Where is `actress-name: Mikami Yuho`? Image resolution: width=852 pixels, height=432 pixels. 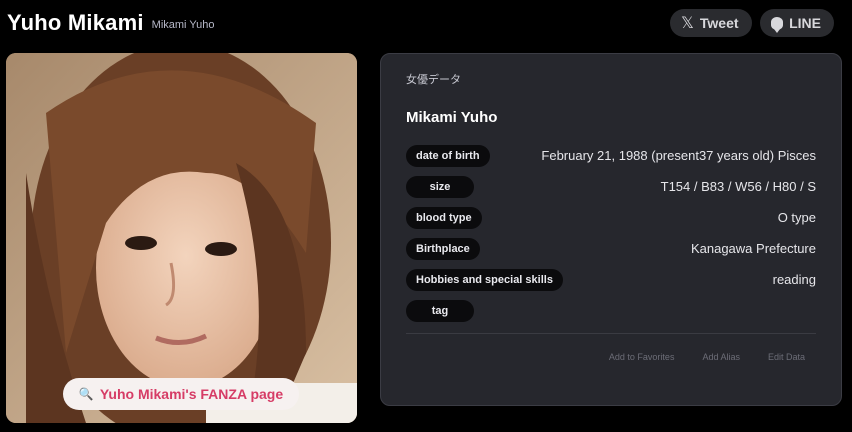
actress-name: Mikami Yuho is located at coordinates (452, 117).